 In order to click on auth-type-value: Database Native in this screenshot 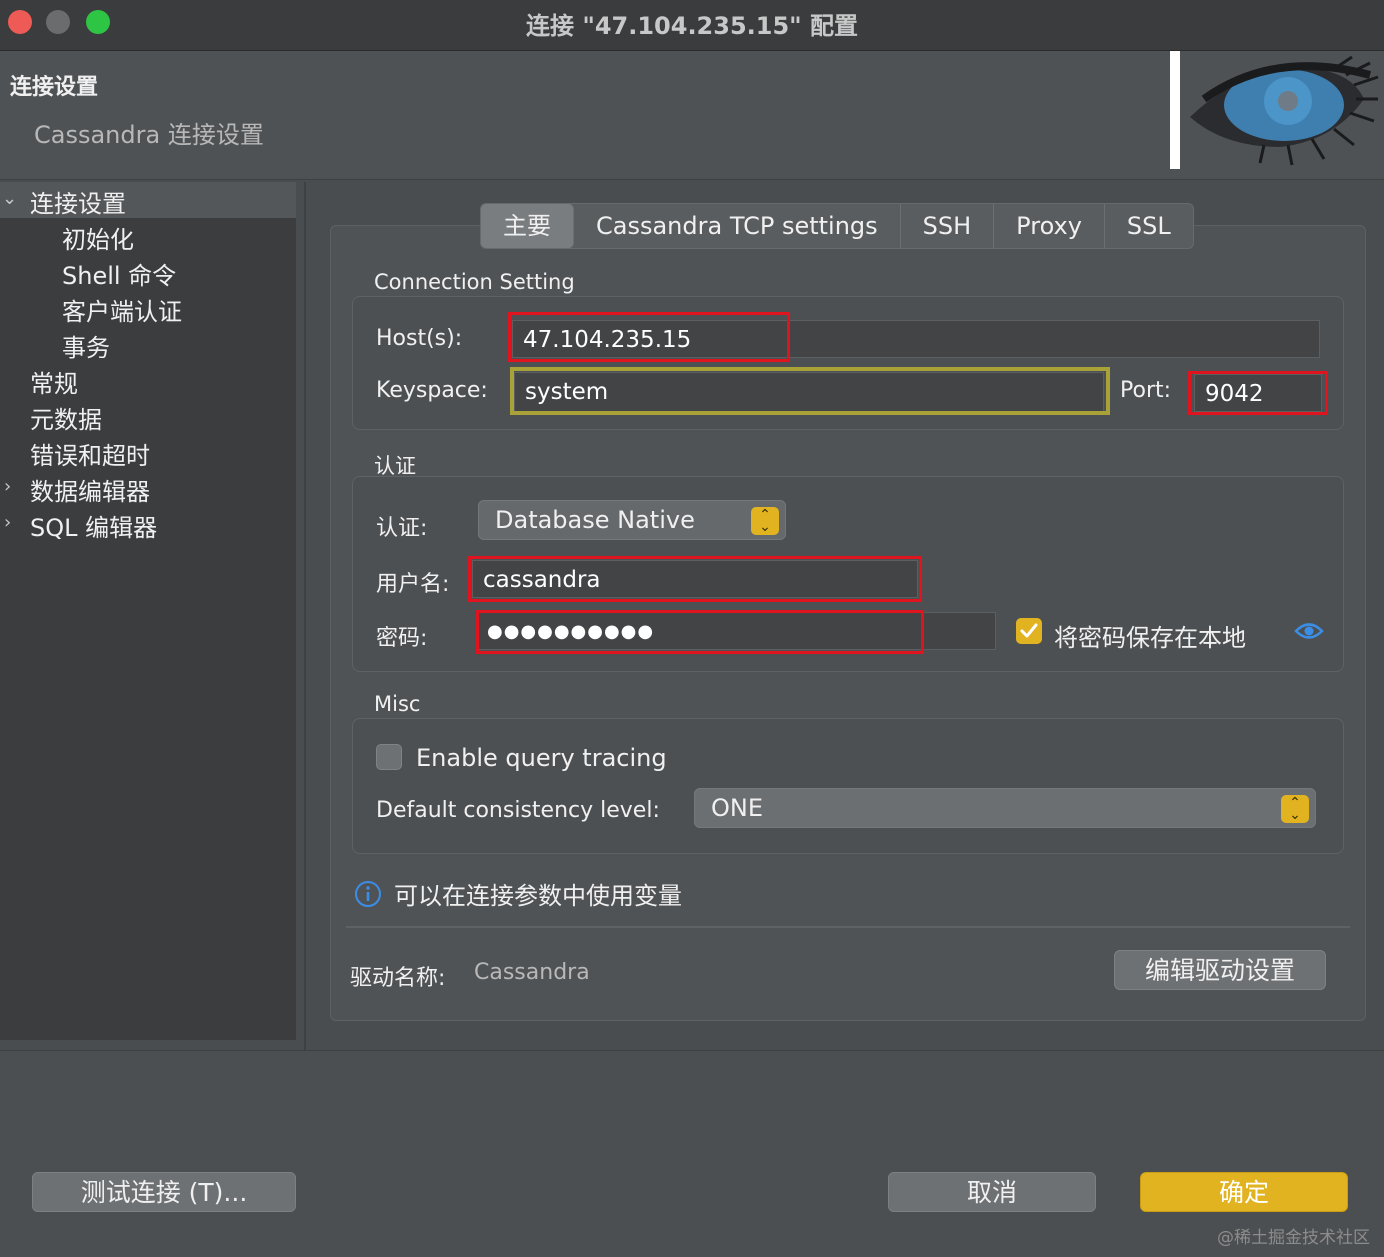, I will do `click(595, 520)`.